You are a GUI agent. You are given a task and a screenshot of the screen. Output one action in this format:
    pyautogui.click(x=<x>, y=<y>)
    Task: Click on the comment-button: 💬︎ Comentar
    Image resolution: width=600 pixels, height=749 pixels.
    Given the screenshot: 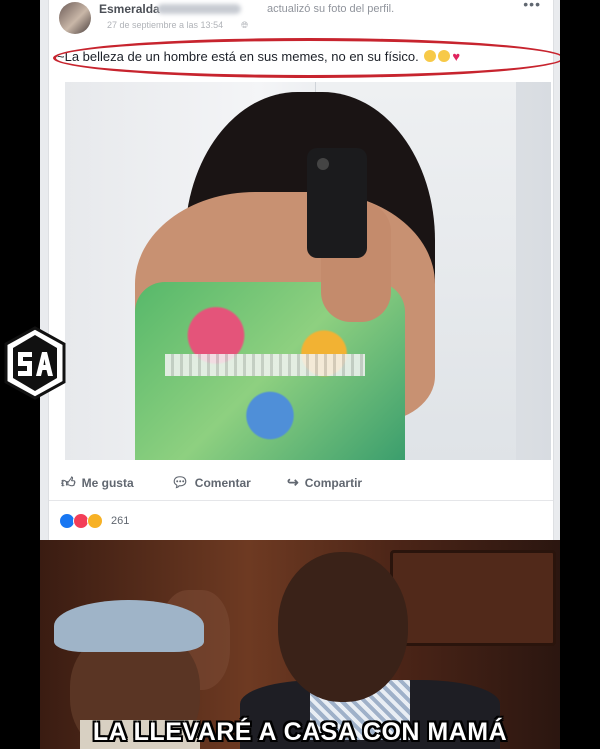 What is the action you would take?
    pyautogui.click(x=211, y=482)
    